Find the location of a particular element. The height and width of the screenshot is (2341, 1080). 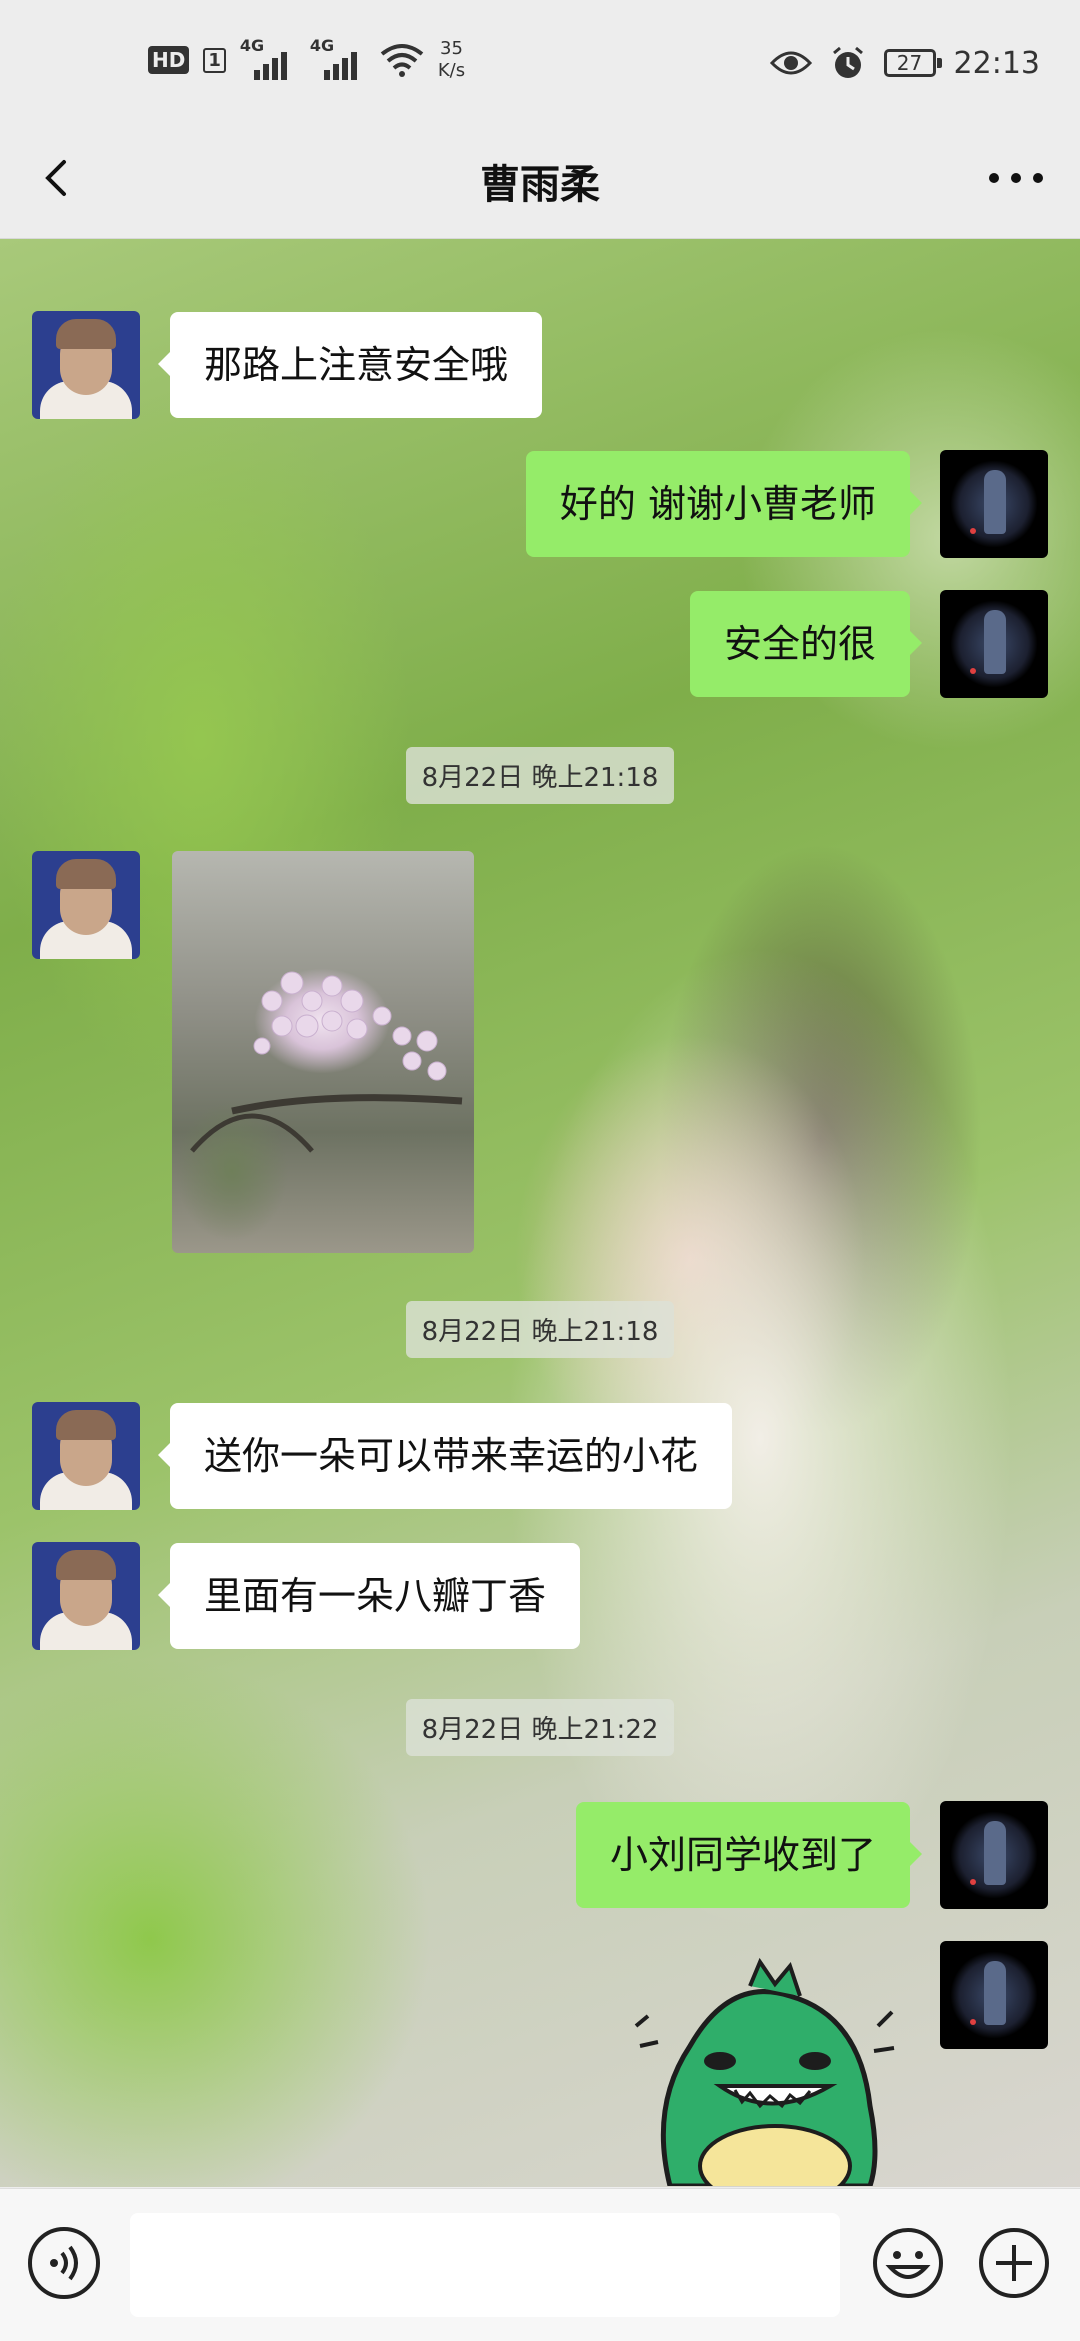

chat-header: 曹雨柔 is located at coordinates (540, 184).